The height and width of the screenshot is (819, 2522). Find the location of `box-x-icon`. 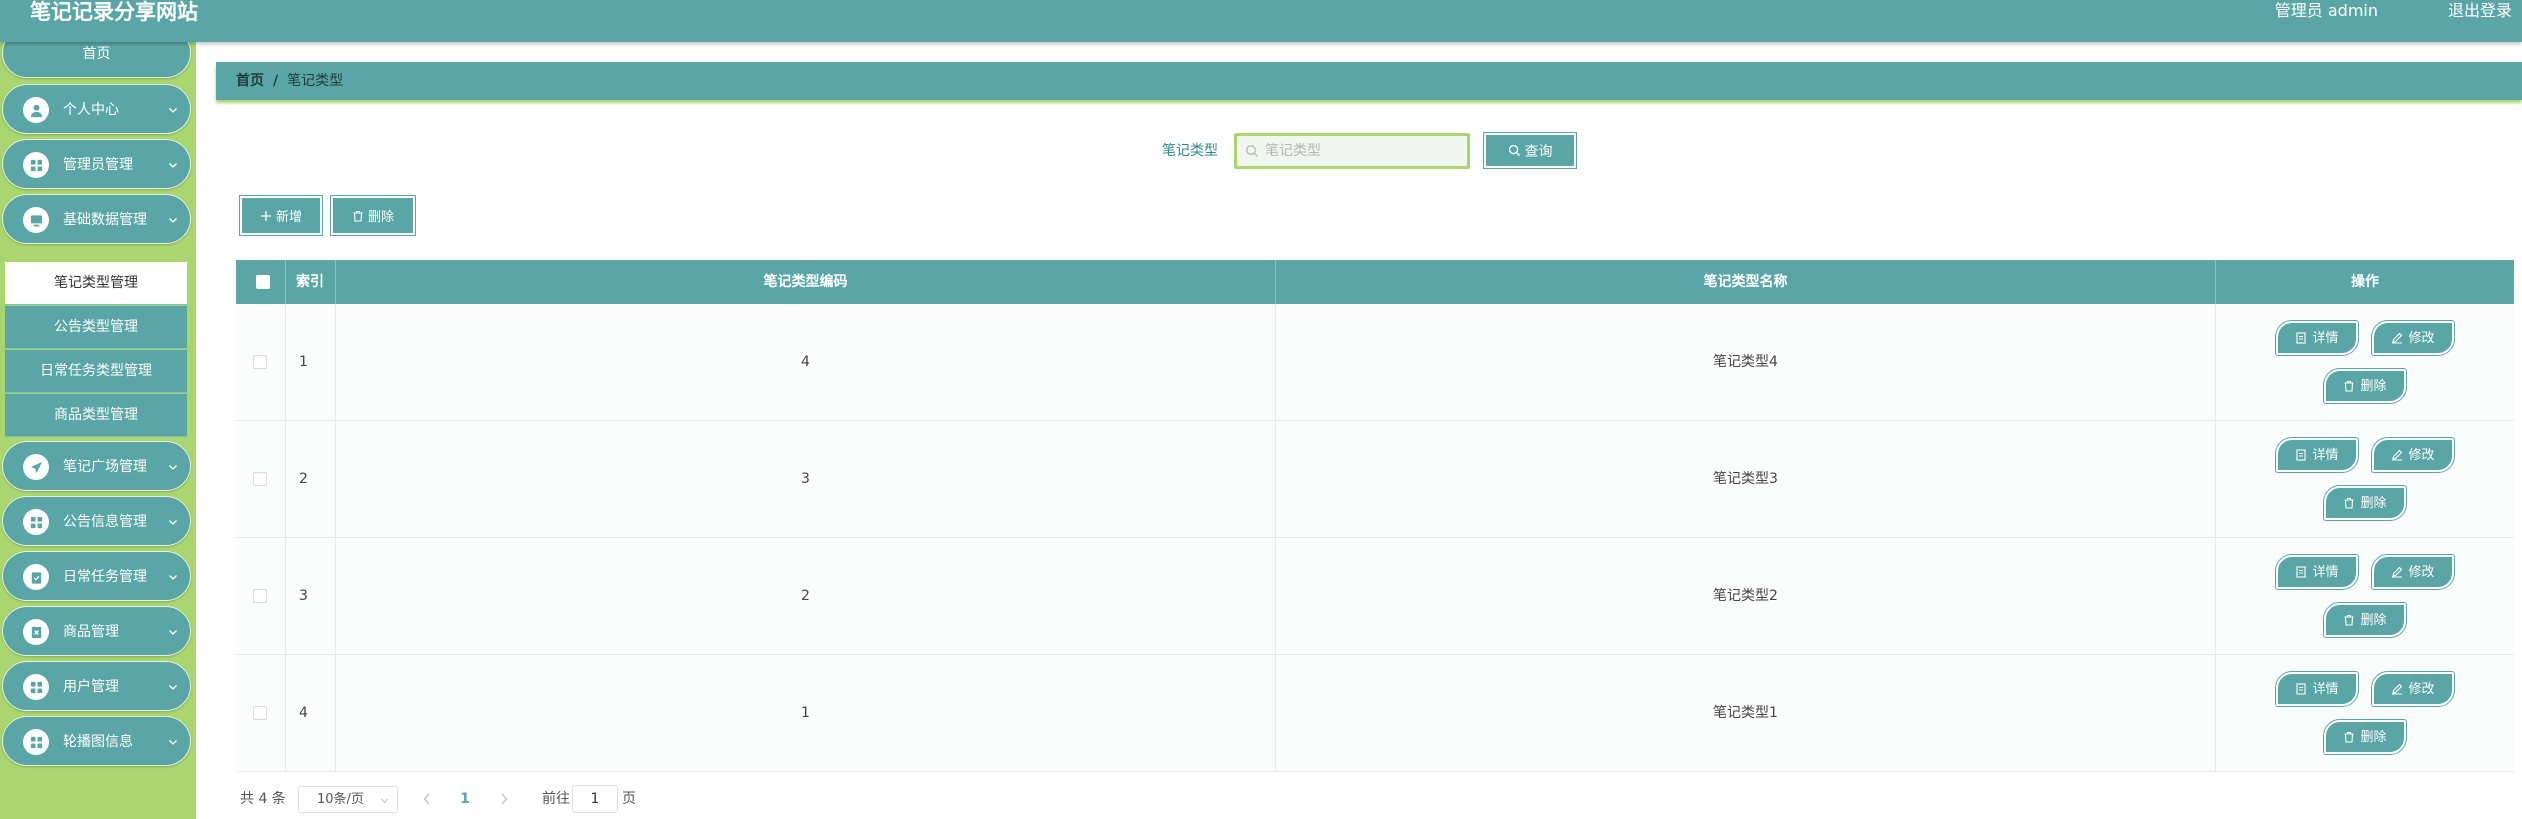

box-x-icon is located at coordinates (36, 632).